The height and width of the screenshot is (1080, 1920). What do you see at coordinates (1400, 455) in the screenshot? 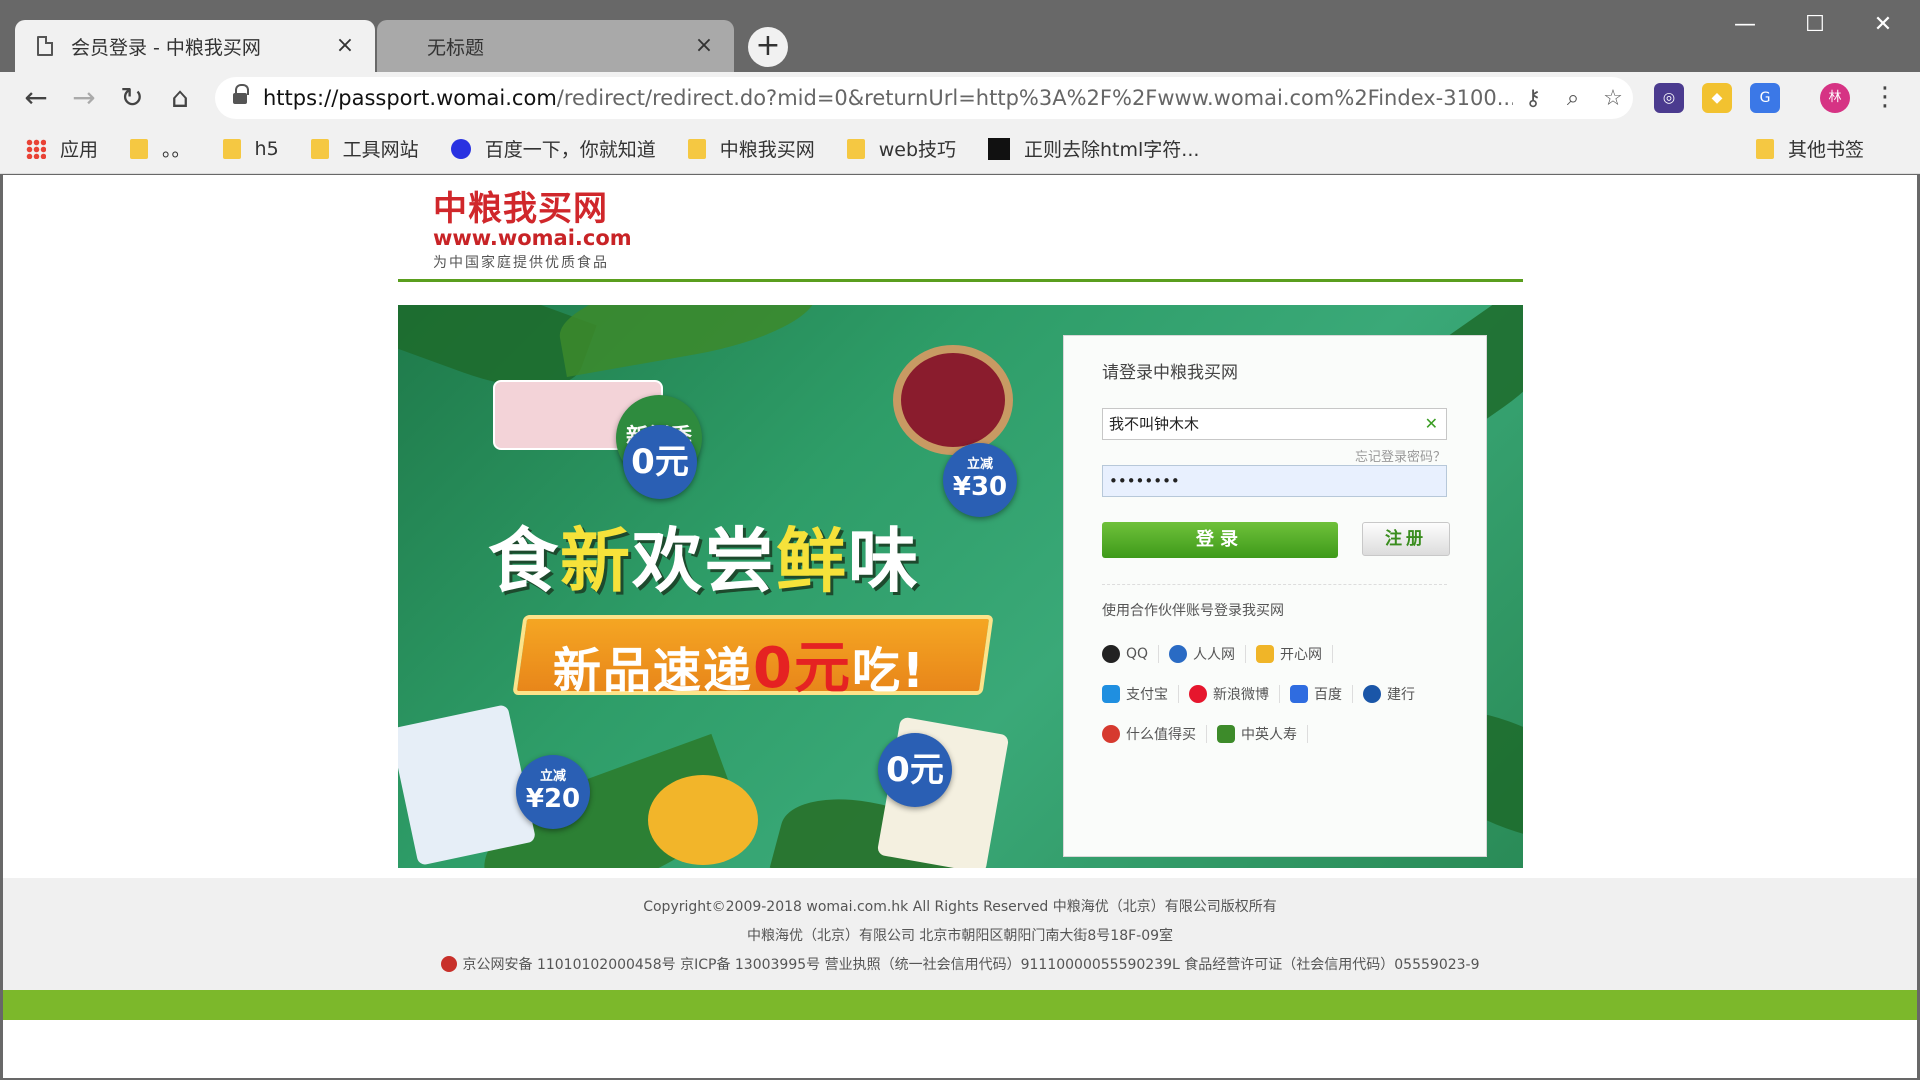
I see `forgot-password-link: 忘记登录密码？` at bounding box center [1400, 455].